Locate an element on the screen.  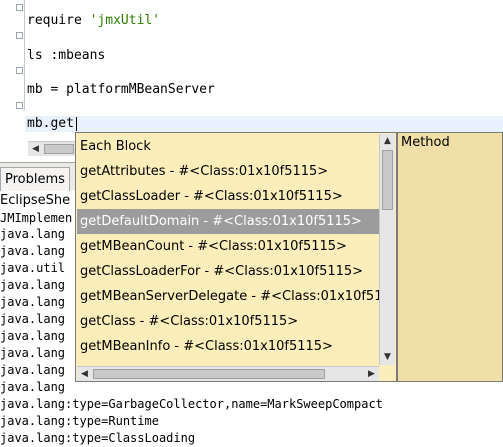
code-line: require 'jmxUtil' is located at coordinates (93, 21).